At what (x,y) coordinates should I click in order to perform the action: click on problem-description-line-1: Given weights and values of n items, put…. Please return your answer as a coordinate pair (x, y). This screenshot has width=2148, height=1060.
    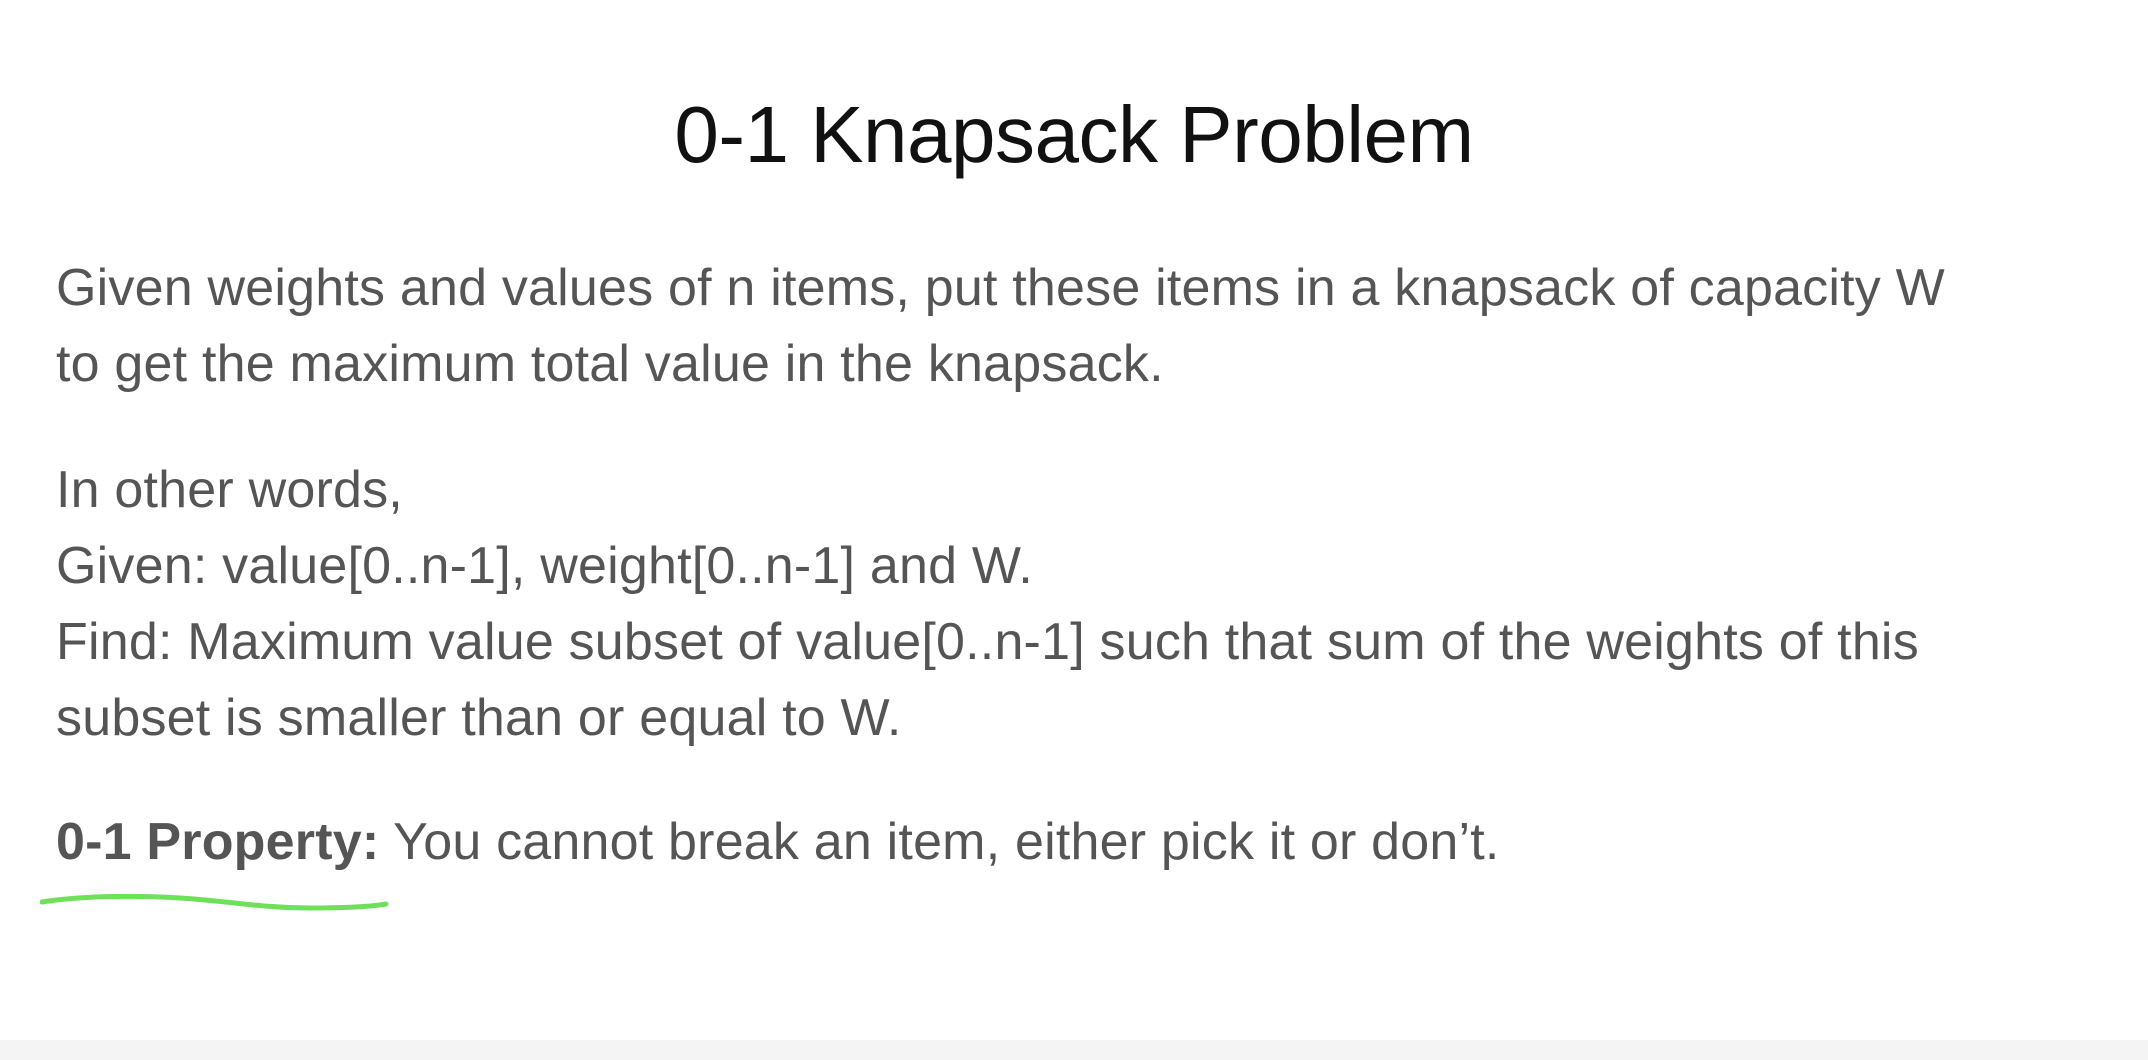
    Looking at the image, I should click on (1000, 288).